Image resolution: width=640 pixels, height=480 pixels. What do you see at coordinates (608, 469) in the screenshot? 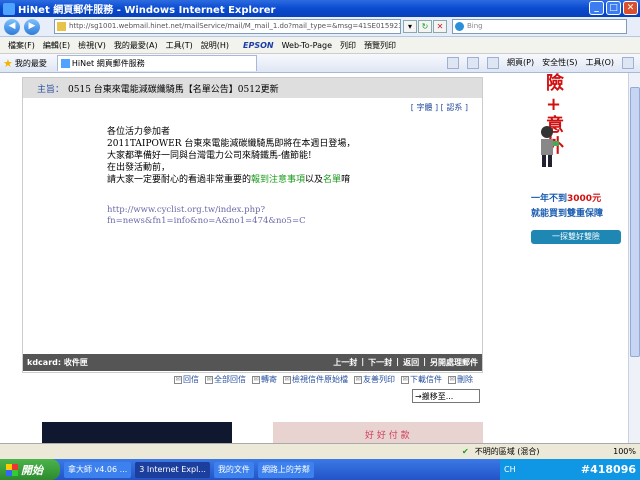
I see `post-id-watermark: #418096` at bounding box center [608, 469].